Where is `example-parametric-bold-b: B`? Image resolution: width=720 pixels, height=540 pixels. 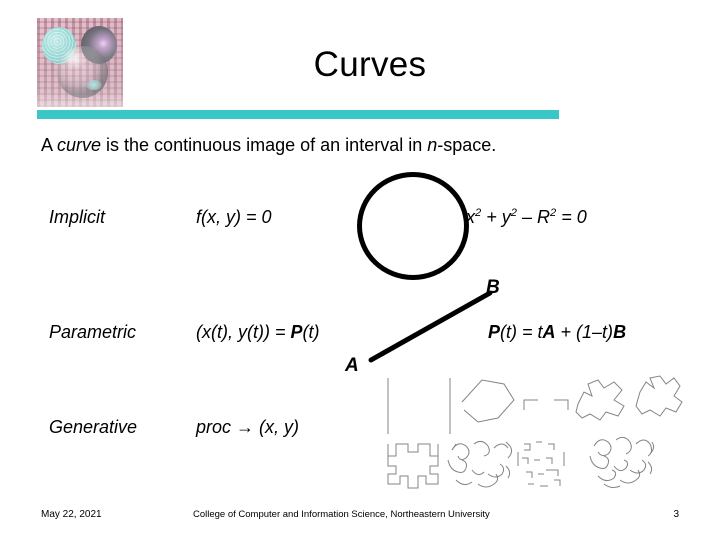
example-parametric-bold-b: B is located at coordinates (620, 332).